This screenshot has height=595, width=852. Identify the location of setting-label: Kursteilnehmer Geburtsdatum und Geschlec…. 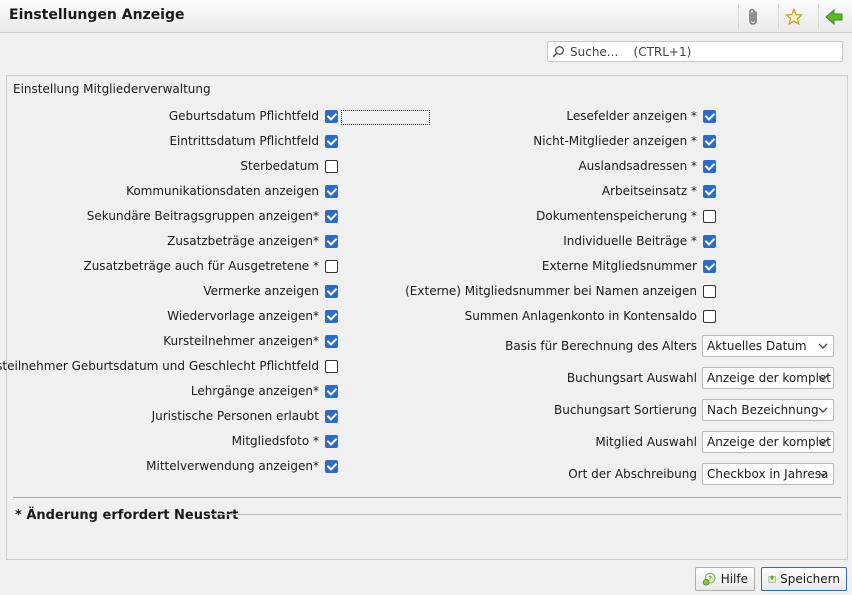
(159, 366).